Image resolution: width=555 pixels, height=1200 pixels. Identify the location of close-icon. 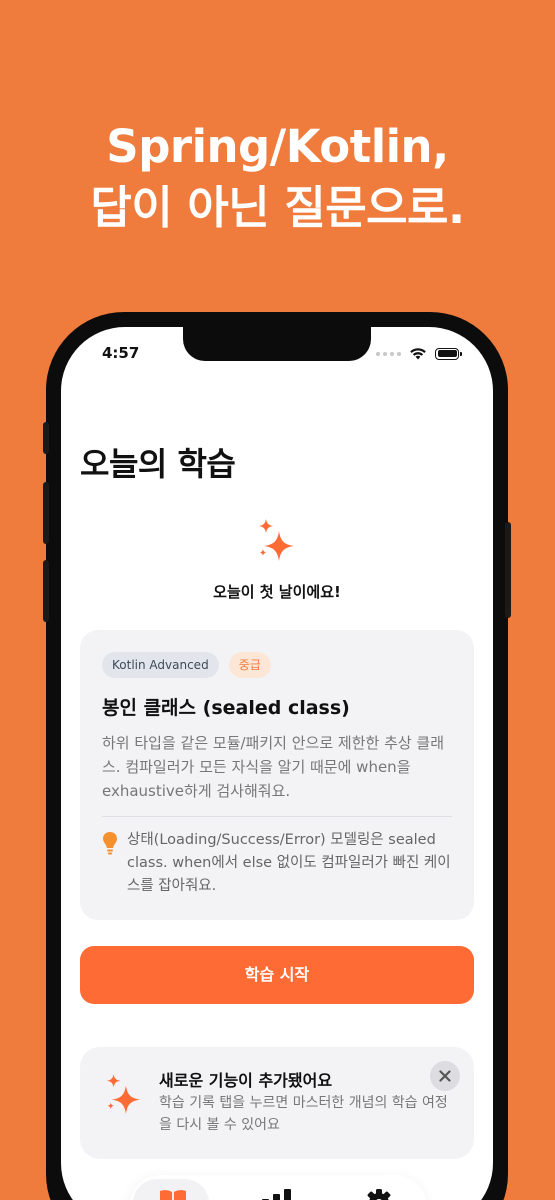
(445, 1076).